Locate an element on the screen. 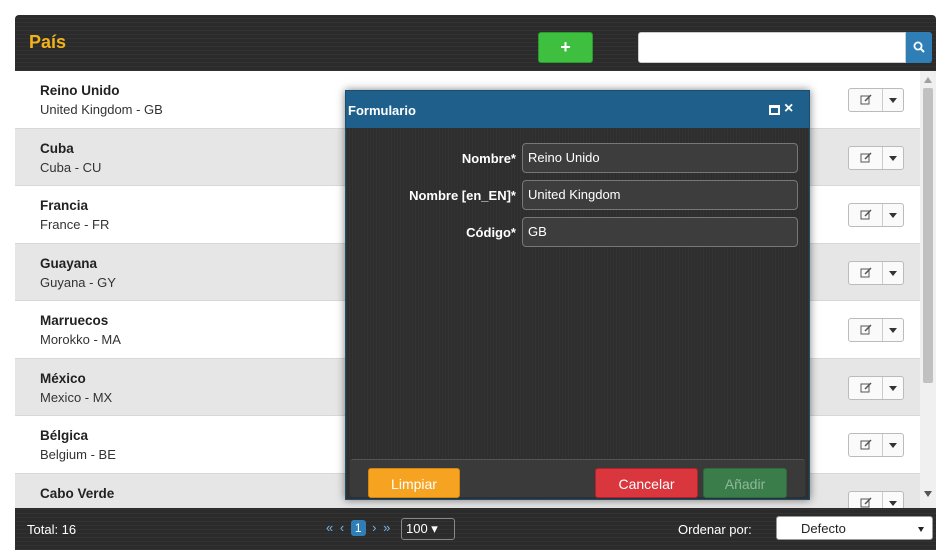  name-en-label: Nombre [en_EN]* is located at coordinates (462, 195).